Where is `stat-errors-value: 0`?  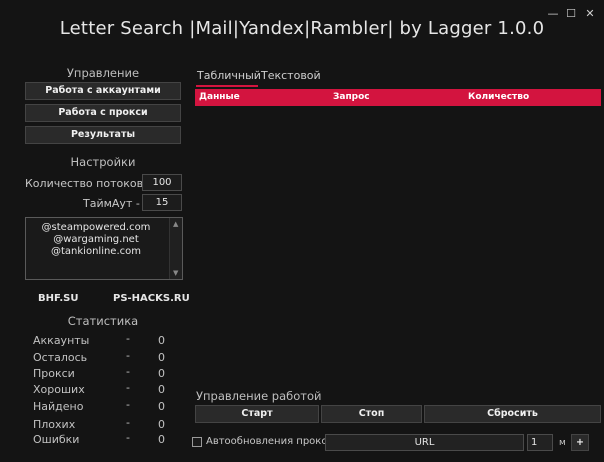
stat-errors-value: 0 is located at coordinates (161, 439).